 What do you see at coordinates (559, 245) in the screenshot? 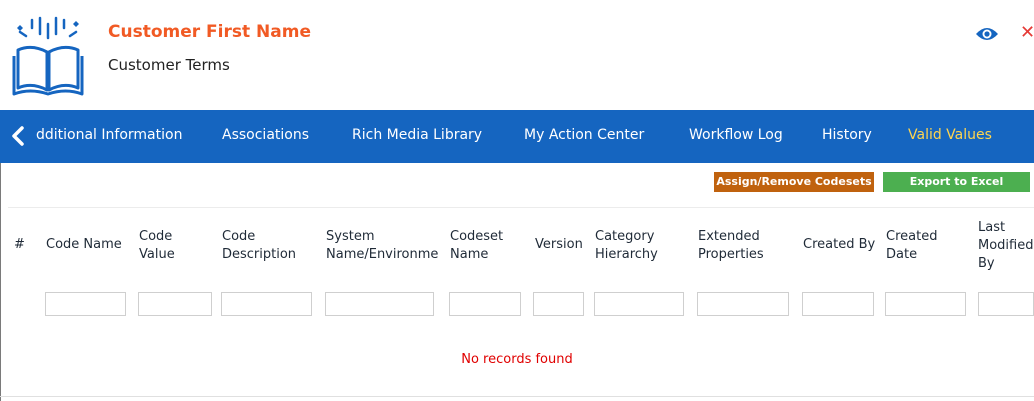
I see `column-header-version: Version` at bounding box center [559, 245].